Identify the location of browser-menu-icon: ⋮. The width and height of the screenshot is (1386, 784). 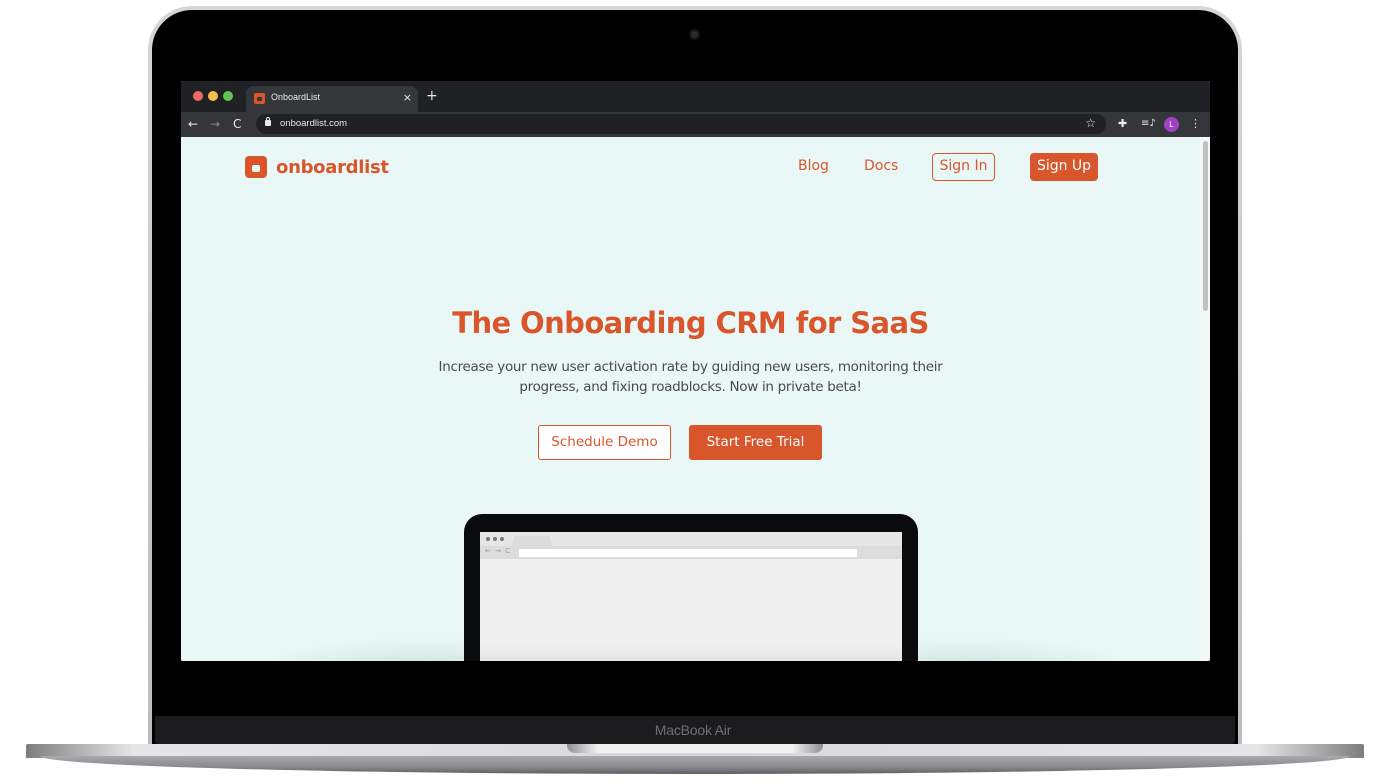
(1195, 124).